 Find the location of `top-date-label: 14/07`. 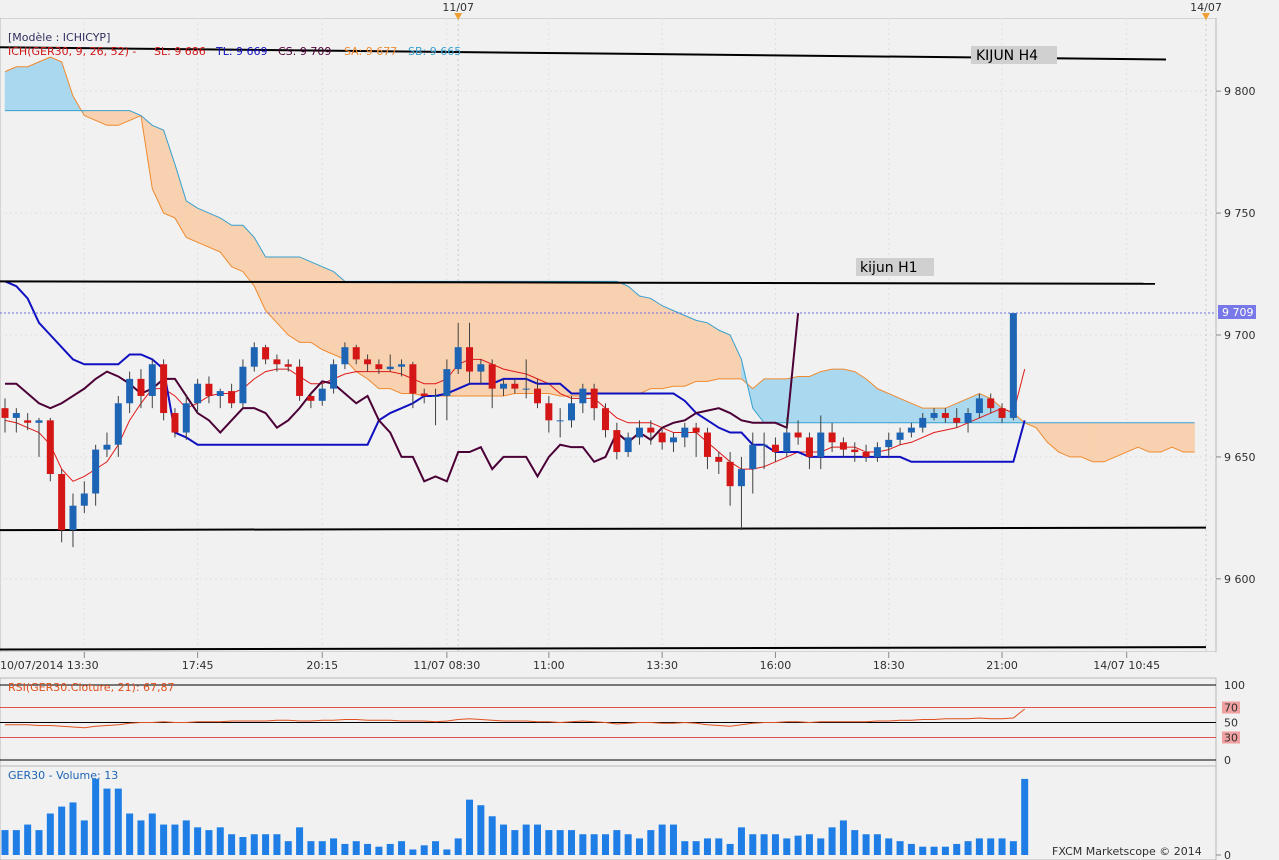

top-date-label: 14/07 is located at coordinates (1206, 7).